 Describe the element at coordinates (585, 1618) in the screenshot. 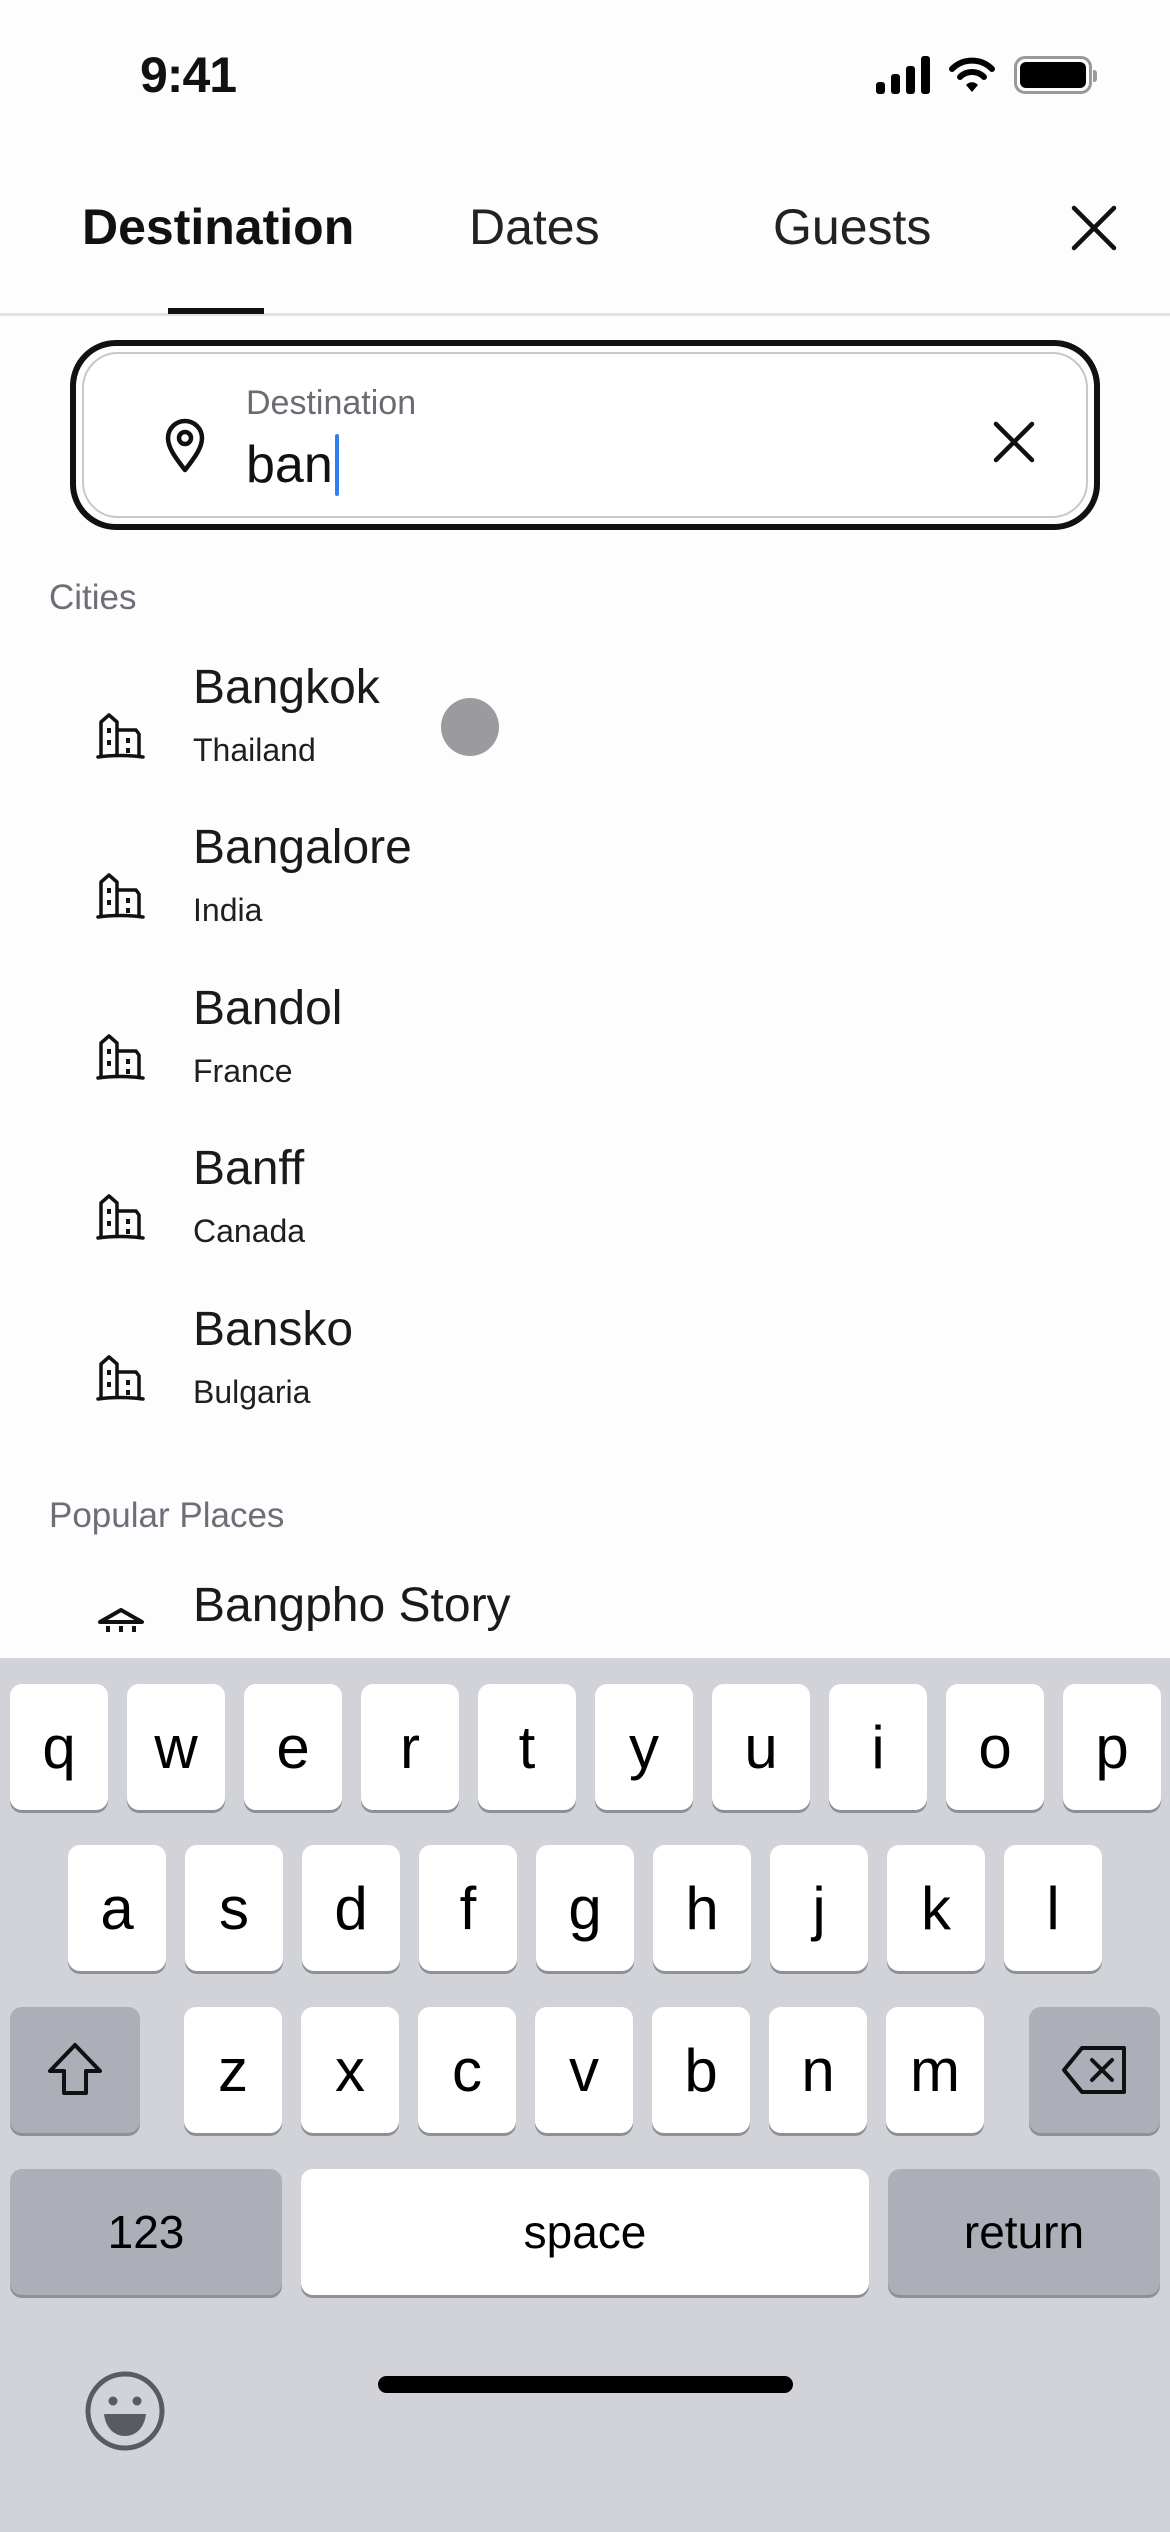

I see `place-item: Bangpho Story` at that location.